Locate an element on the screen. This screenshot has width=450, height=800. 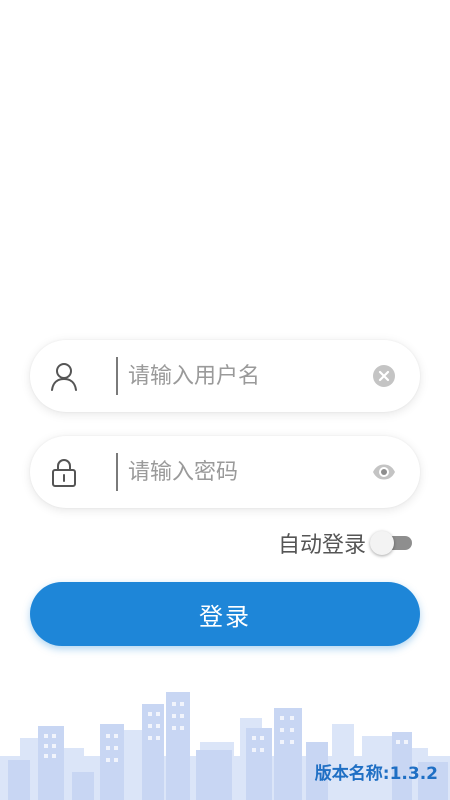
auto-login-label: 自动登录 is located at coordinates (321, 545).